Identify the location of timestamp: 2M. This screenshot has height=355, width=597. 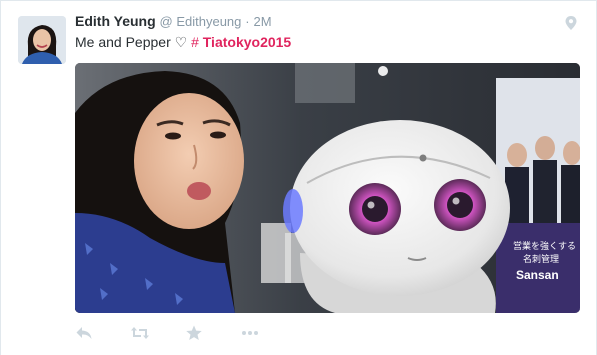
(263, 21).